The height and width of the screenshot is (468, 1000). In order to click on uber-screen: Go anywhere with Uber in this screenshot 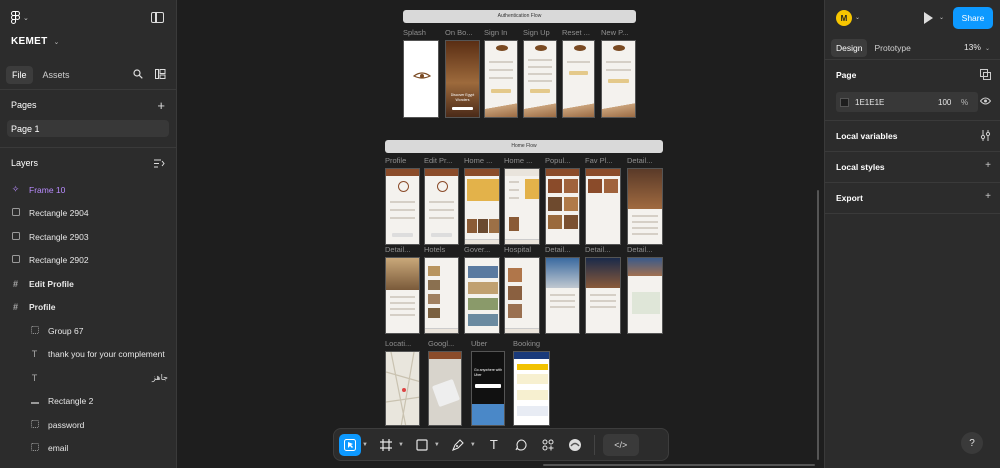, I will do `click(488, 388)`.